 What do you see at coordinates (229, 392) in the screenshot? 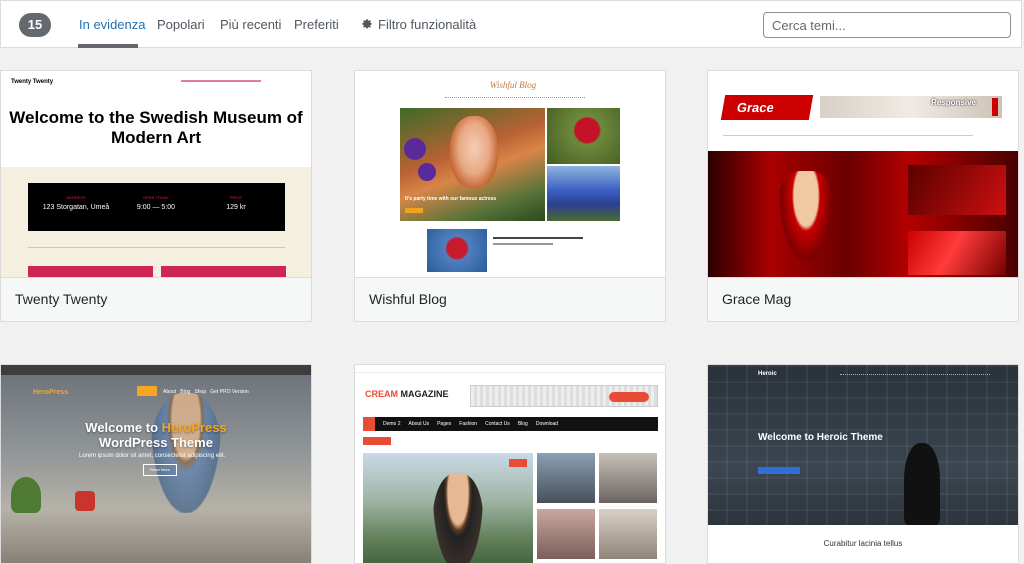
I see `preview-nav-item: Get PRO Version` at bounding box center [229, 392].